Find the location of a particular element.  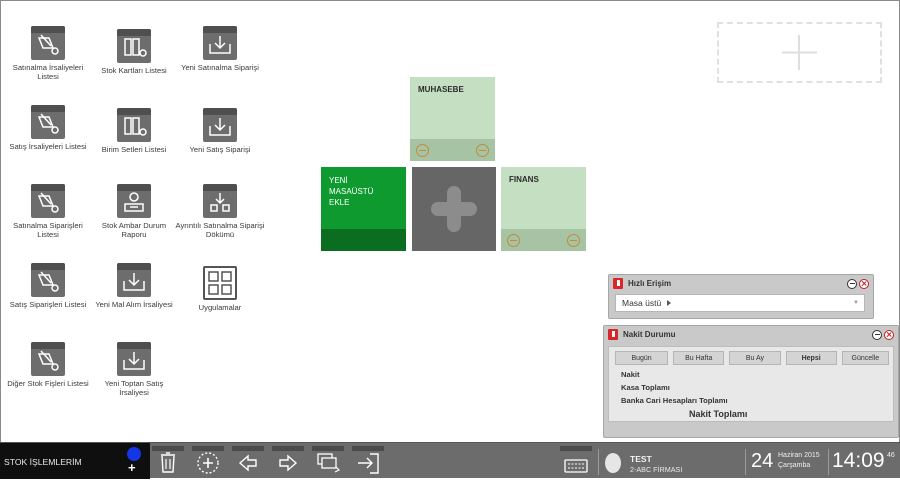

shortcut-label: Satış İrsaliyeleri Listesi is located at coordinates (48, 146).